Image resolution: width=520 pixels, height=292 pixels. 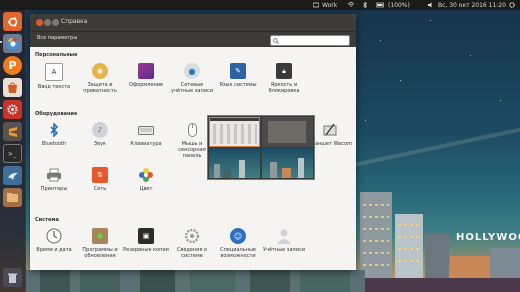 I want to click on item-appearance: Оформление, so click(x=146, y=75).